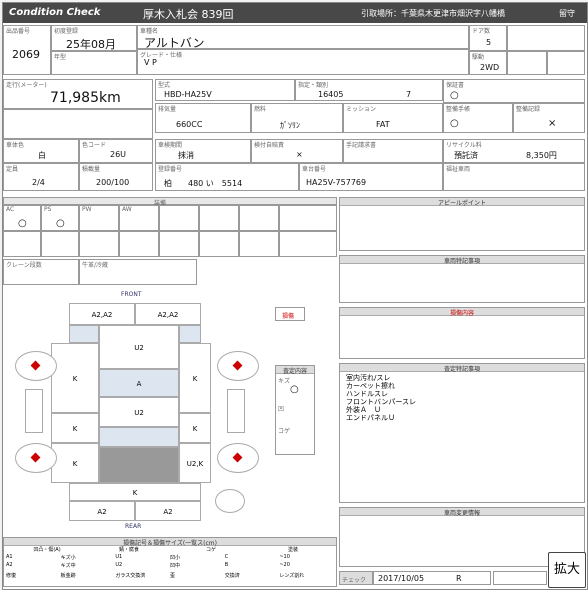 The height and width of the screenshot is (590, 588). What do you see at coordinates (299, 154) in the screenshot?
I see `auto-inspection: ×` at bounding box center [299, 154].